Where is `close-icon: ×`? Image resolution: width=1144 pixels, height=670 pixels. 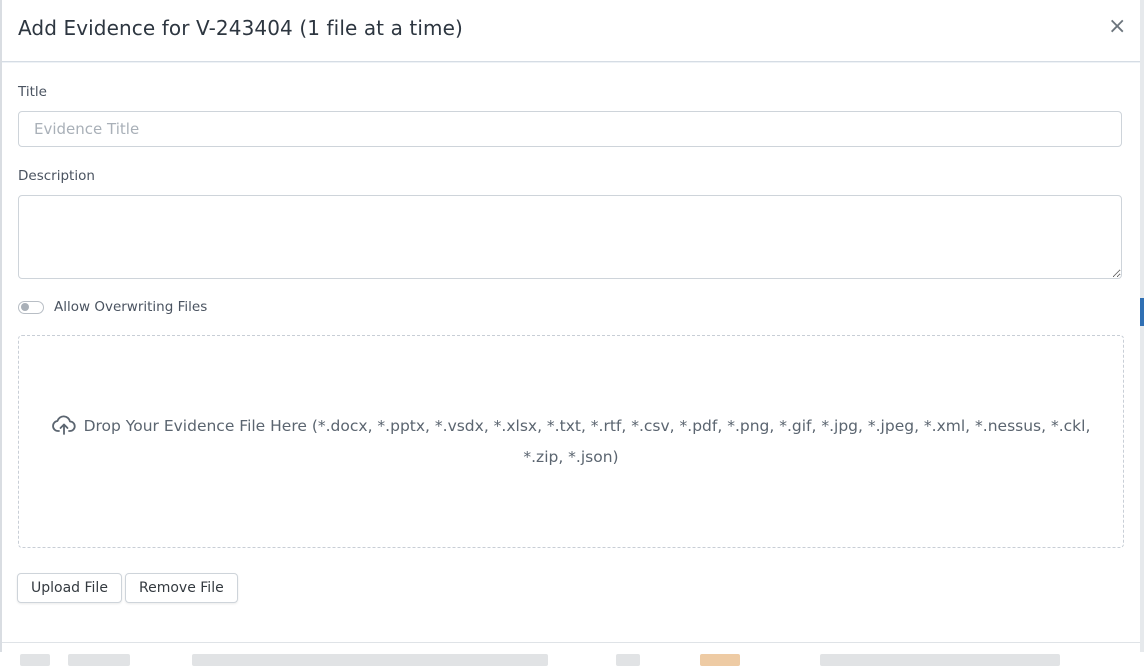 close-icon: × is located at coordinates (1117, 27).